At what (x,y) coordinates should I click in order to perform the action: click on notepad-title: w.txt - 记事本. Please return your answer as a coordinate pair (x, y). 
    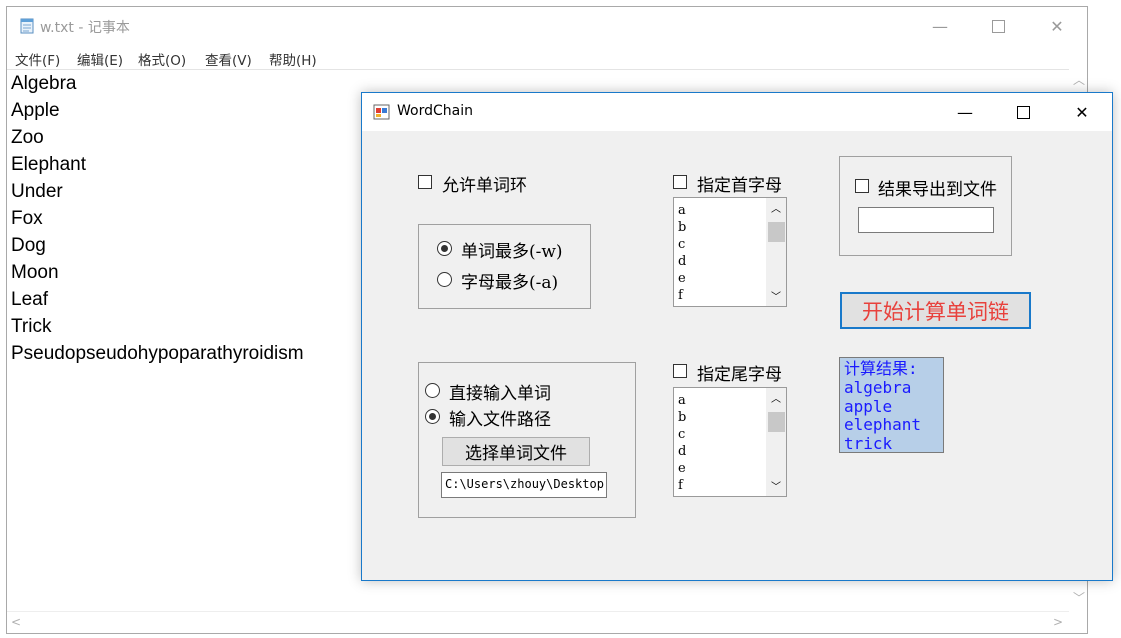
    Looking at the image, I should click on (85, 28).